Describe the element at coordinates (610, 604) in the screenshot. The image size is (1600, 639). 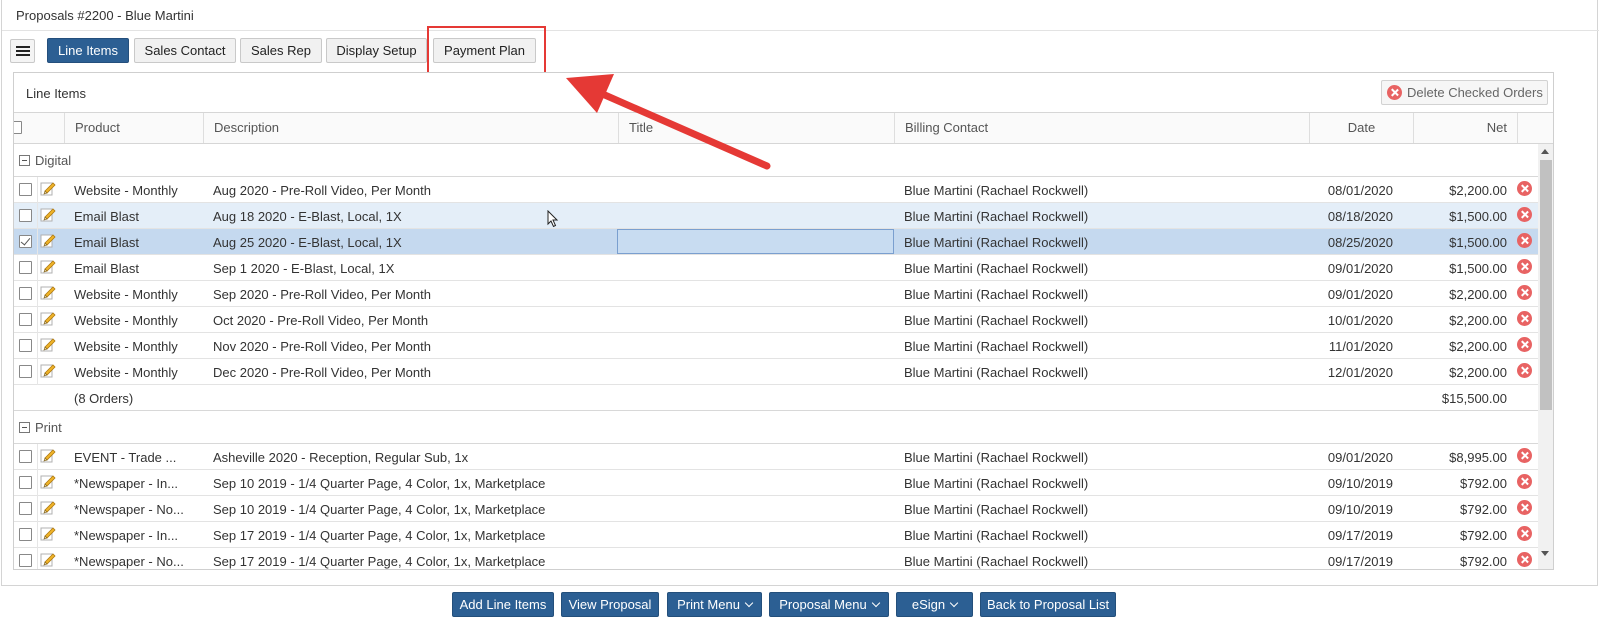
I see `view-proposal-button: View Proposal` at that location.